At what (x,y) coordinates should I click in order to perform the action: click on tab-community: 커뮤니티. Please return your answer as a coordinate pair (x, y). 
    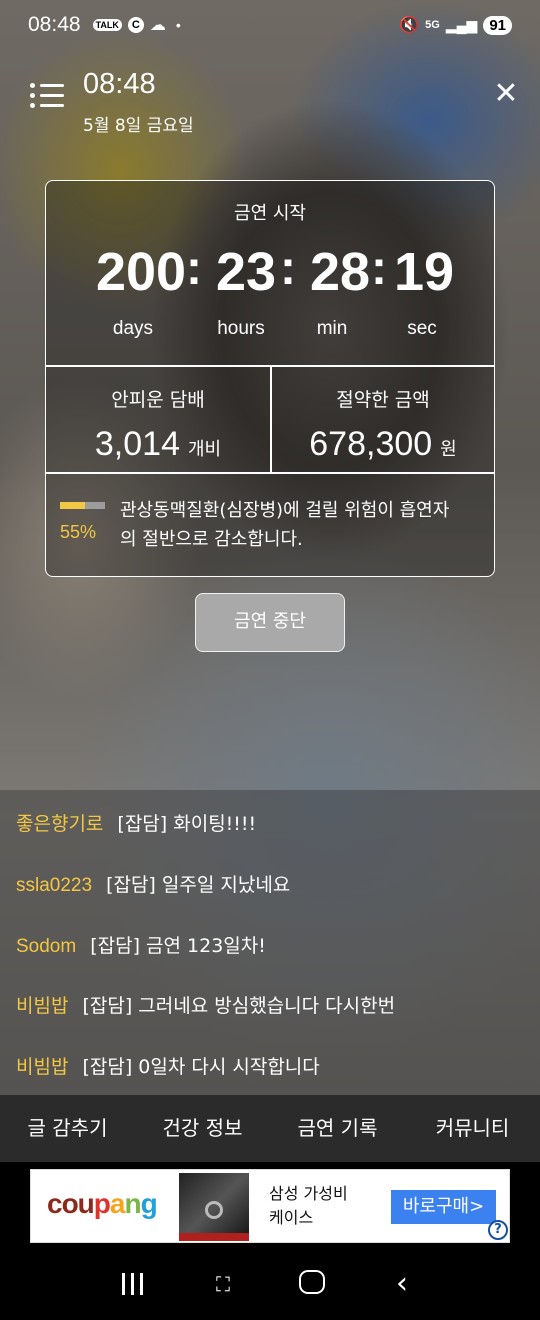
    Looking at the image, I should click on (472, 1128).